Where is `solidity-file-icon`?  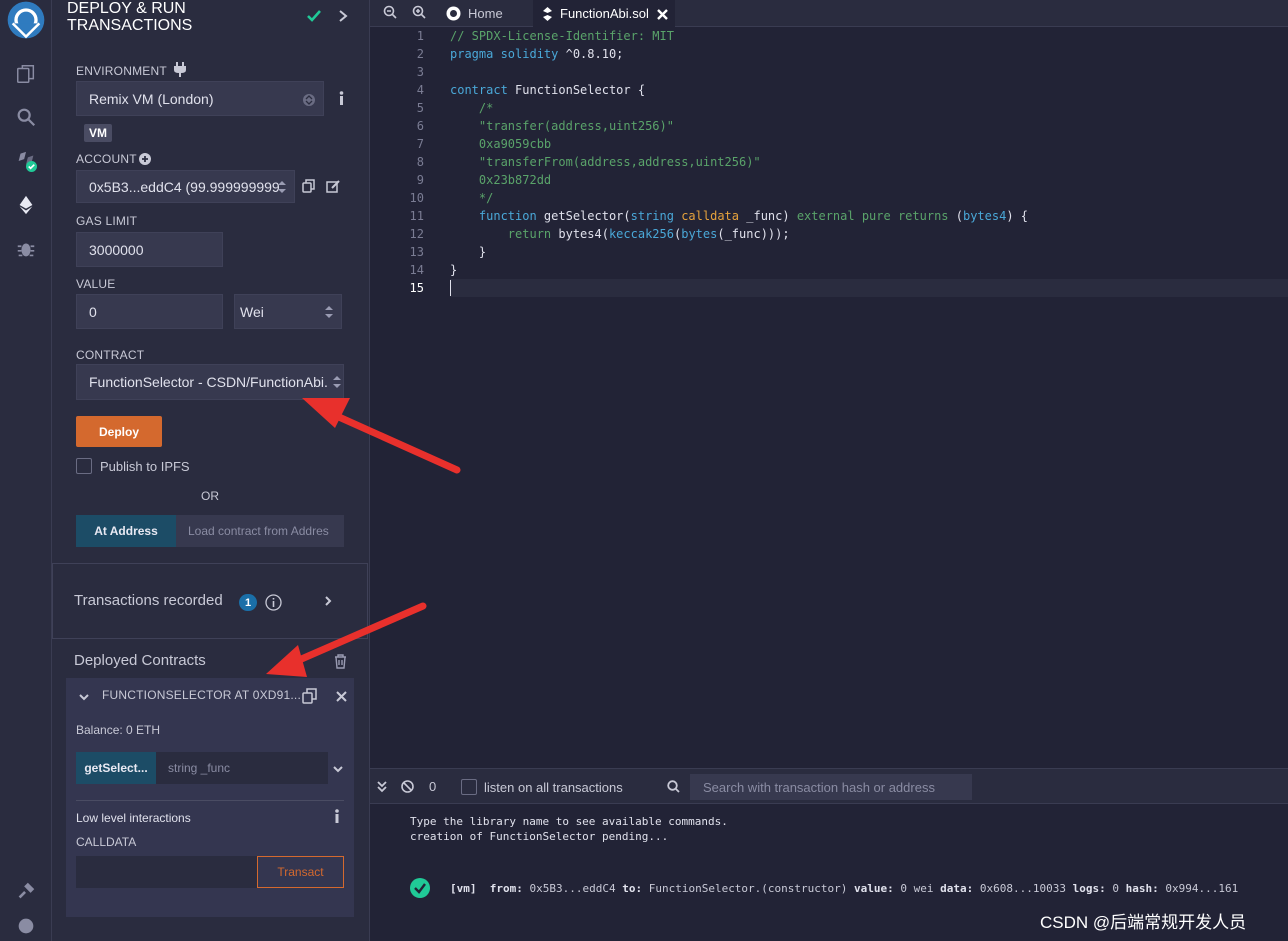 solidity-file-icon is located at coordinates (547, 13).